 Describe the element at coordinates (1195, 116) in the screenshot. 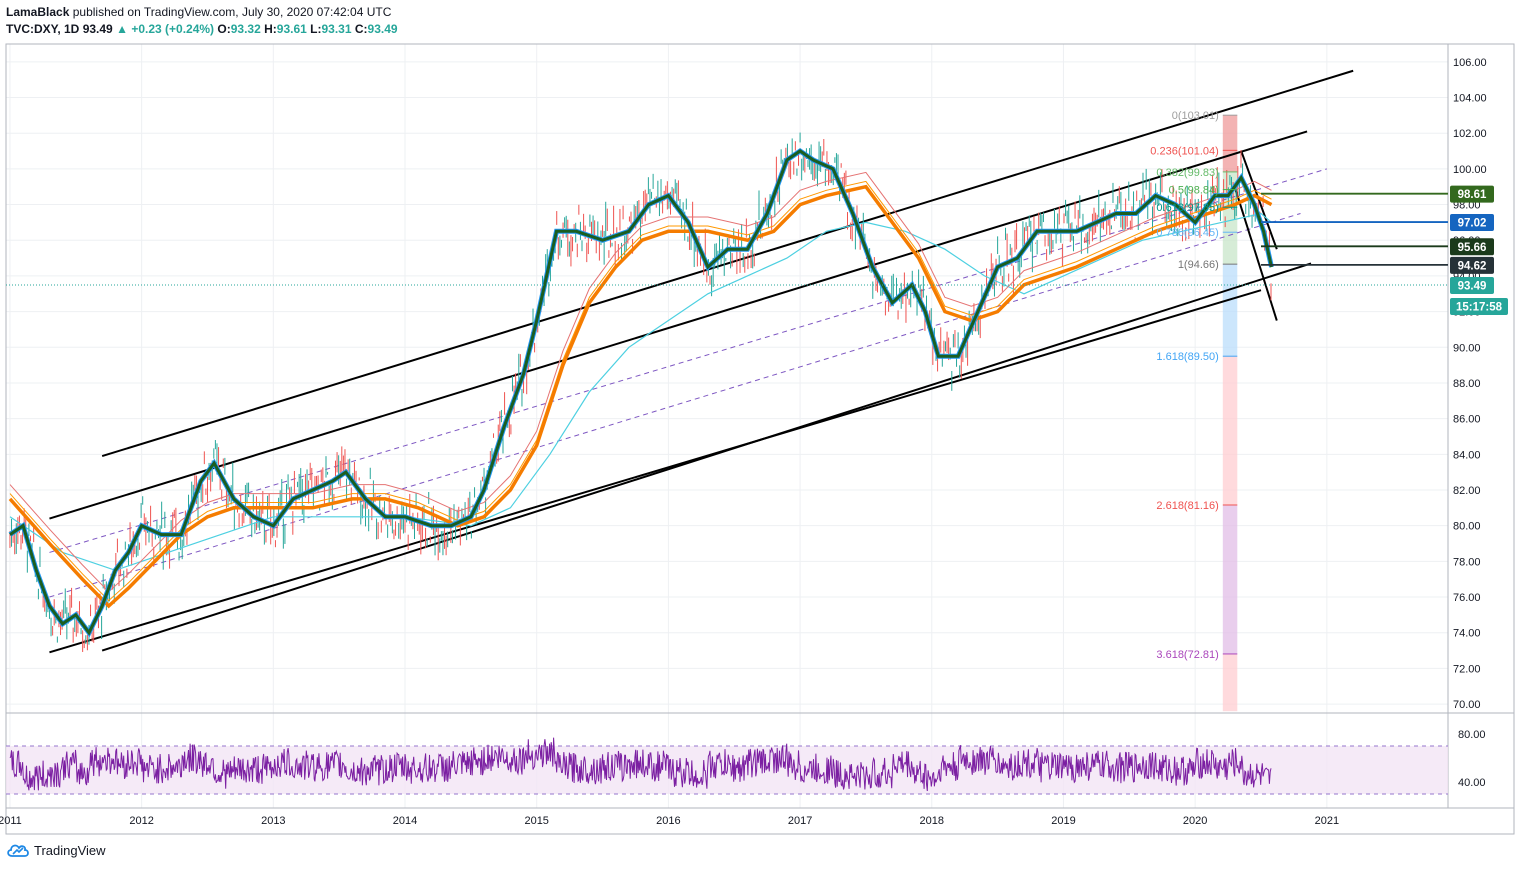

I see `fib-level-label: 0(103.01)` at that location.